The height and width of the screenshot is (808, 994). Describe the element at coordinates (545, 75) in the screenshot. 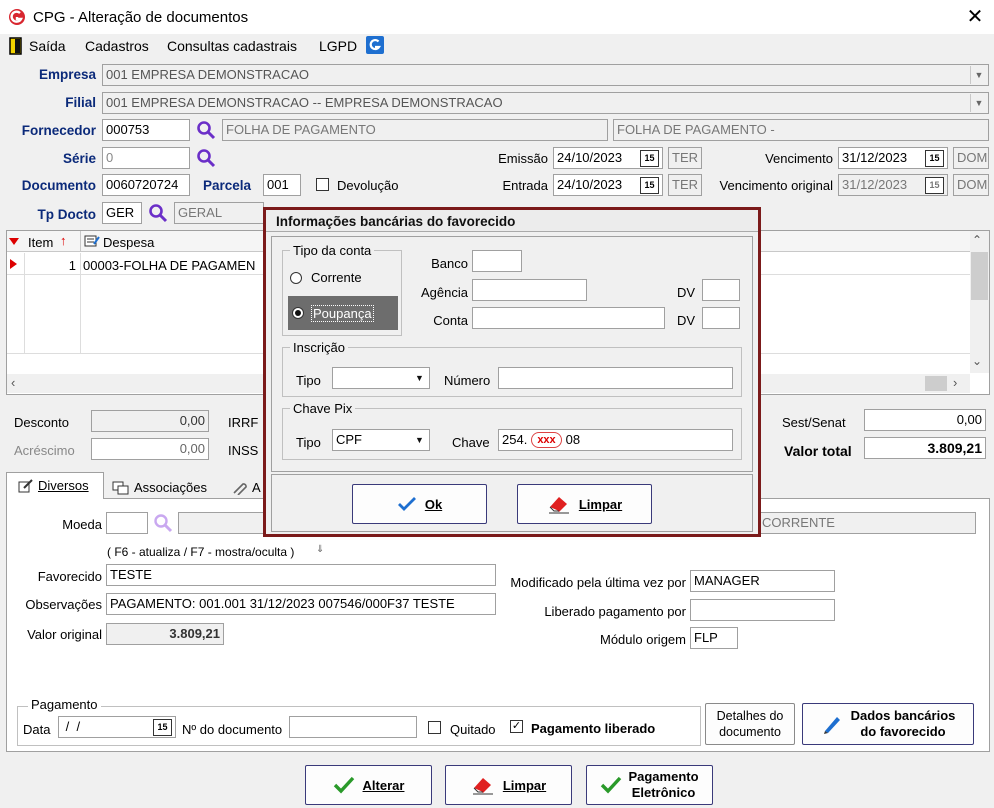

I see `empresa-select: 001 EMPRESA DEMONSTRACAO ▼` at that location.